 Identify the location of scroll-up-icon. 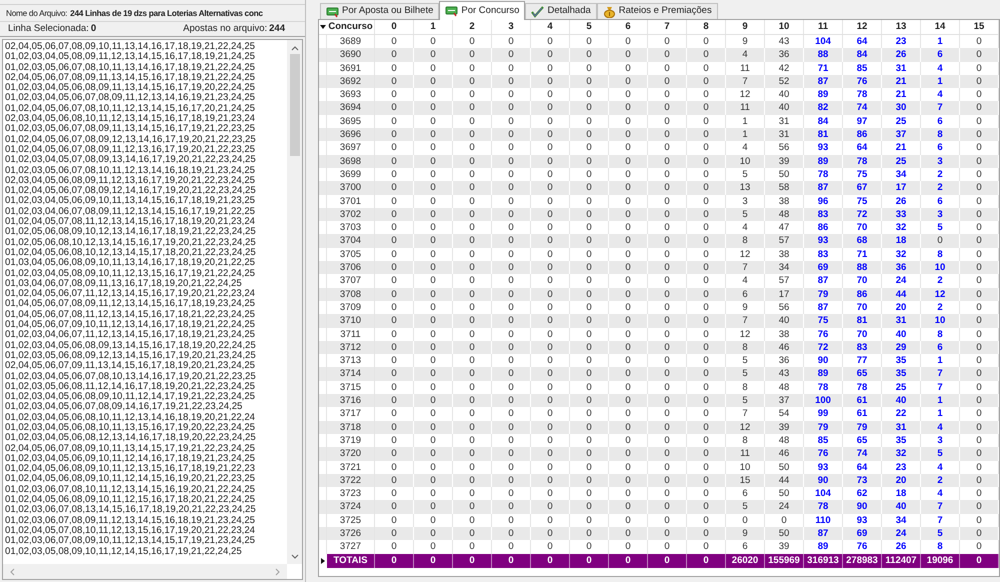
(294, 48).